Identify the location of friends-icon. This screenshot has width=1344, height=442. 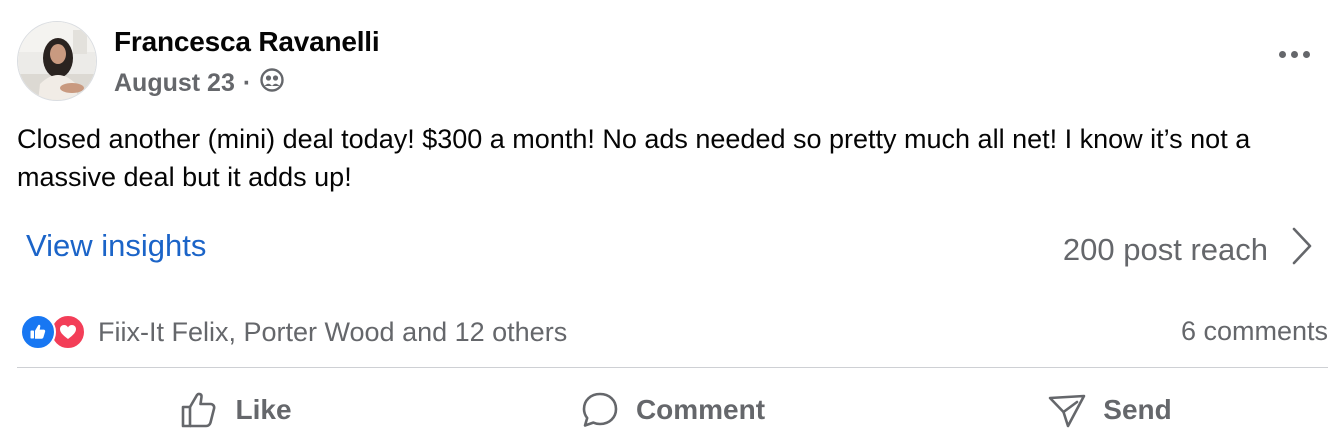
(272, 83).